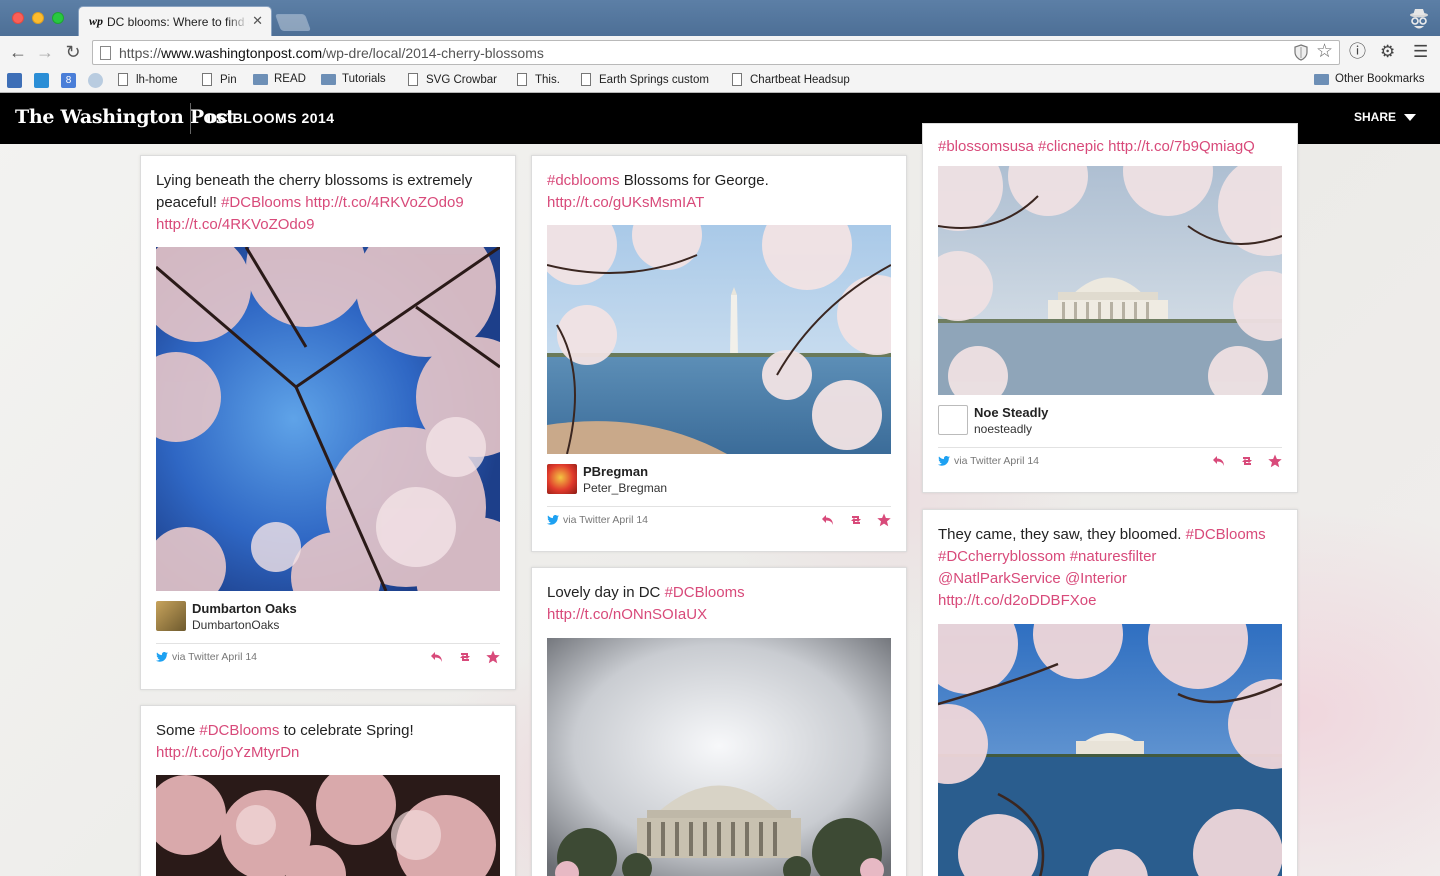  What do you see at coordinates (1017, 600) in the screenshot?
I see `tweet-link: http://t.co/d2oDDBFXoe` at bounding box center [1017, 600].